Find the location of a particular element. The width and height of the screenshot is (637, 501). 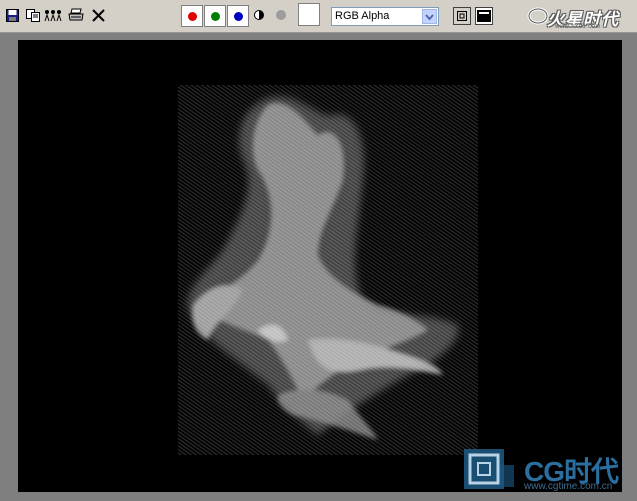

copy-icon is located at coordinates (33, 15).